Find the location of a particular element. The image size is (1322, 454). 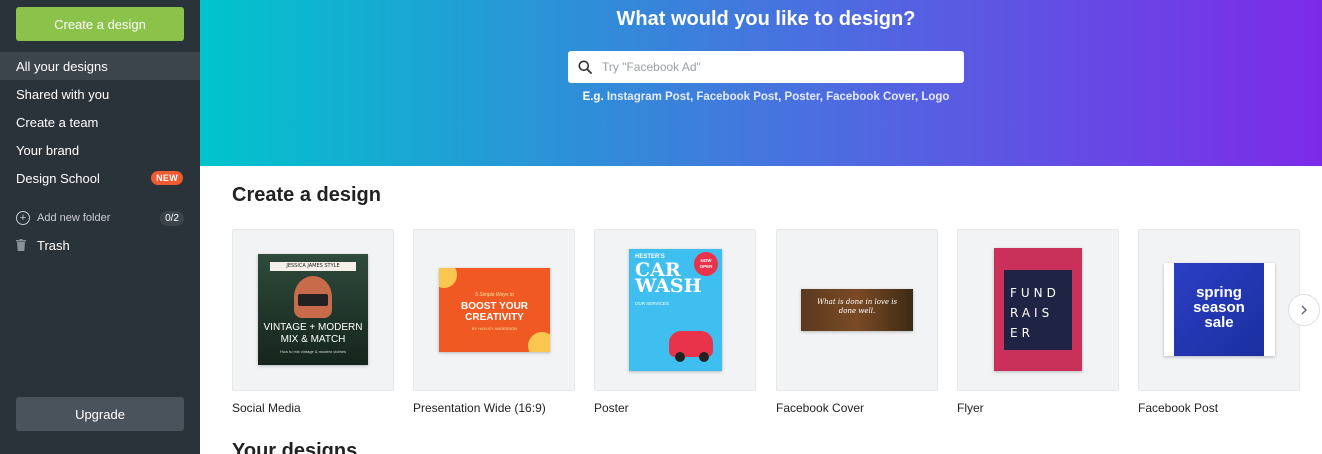

carousel-next-button is located at coordinates (1304, 310).